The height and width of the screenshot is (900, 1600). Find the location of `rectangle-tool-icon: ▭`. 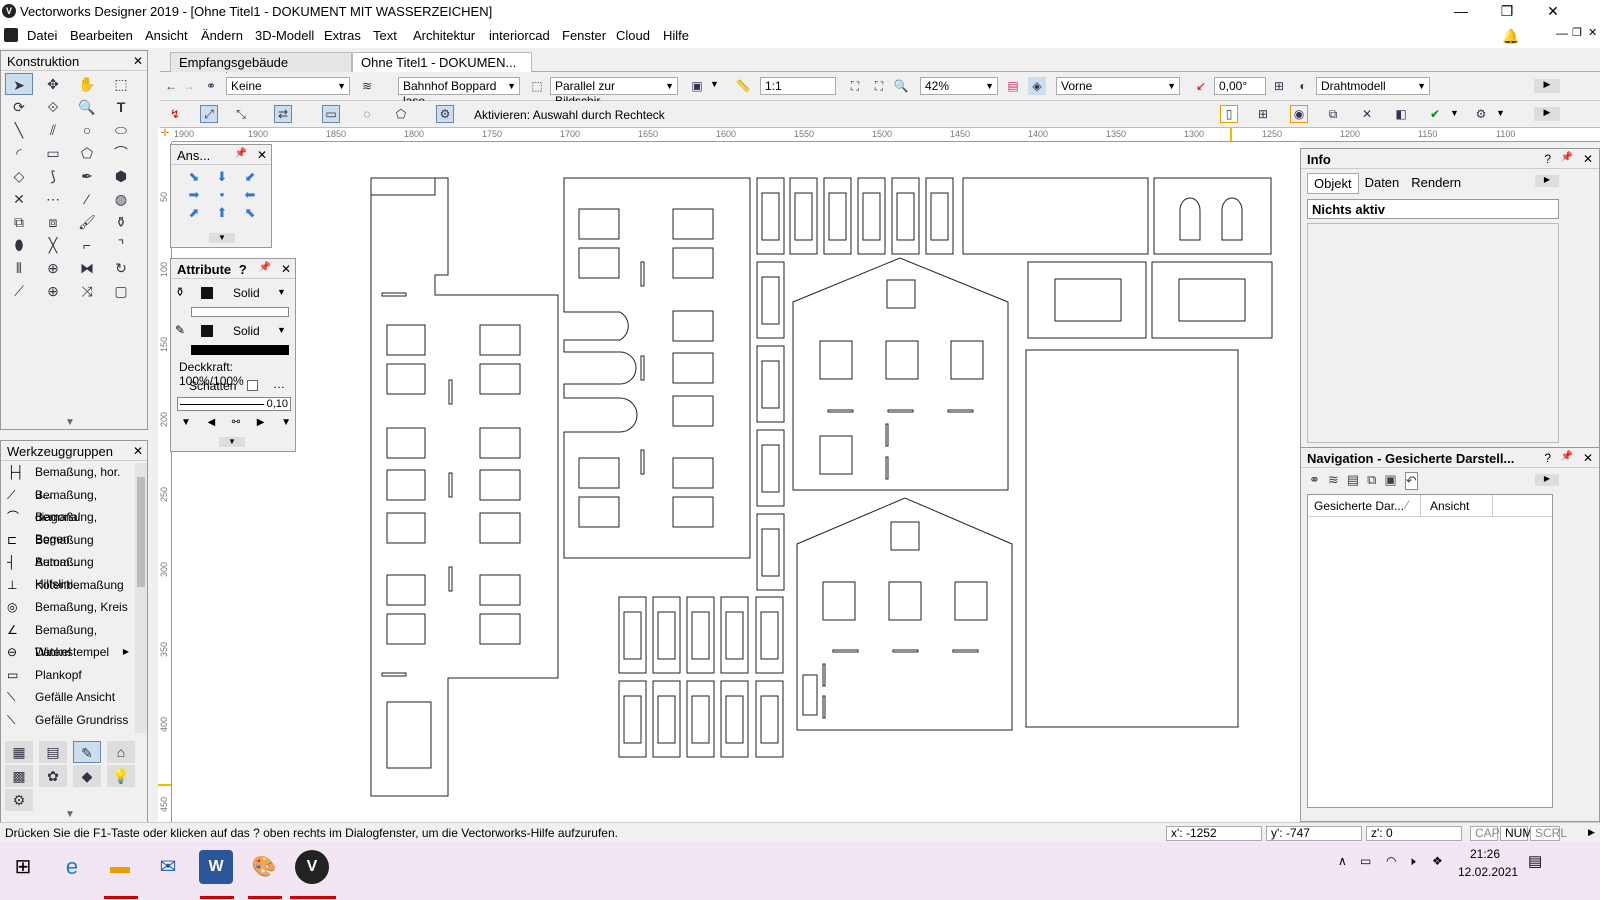

rectangle-tool-icon: ▭ is located at coordinates (53, 153).